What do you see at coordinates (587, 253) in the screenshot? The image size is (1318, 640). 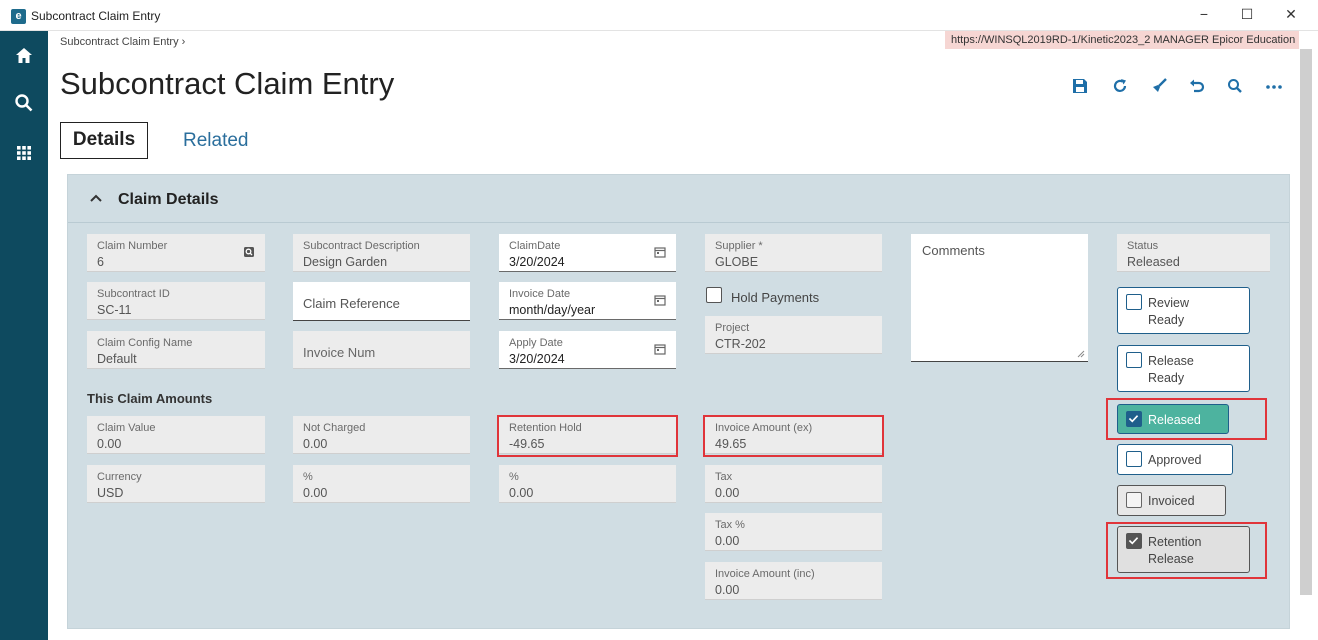 I see `claim-date-field: ClaimDate 3/20/2024` at bounding box center [587, 253].